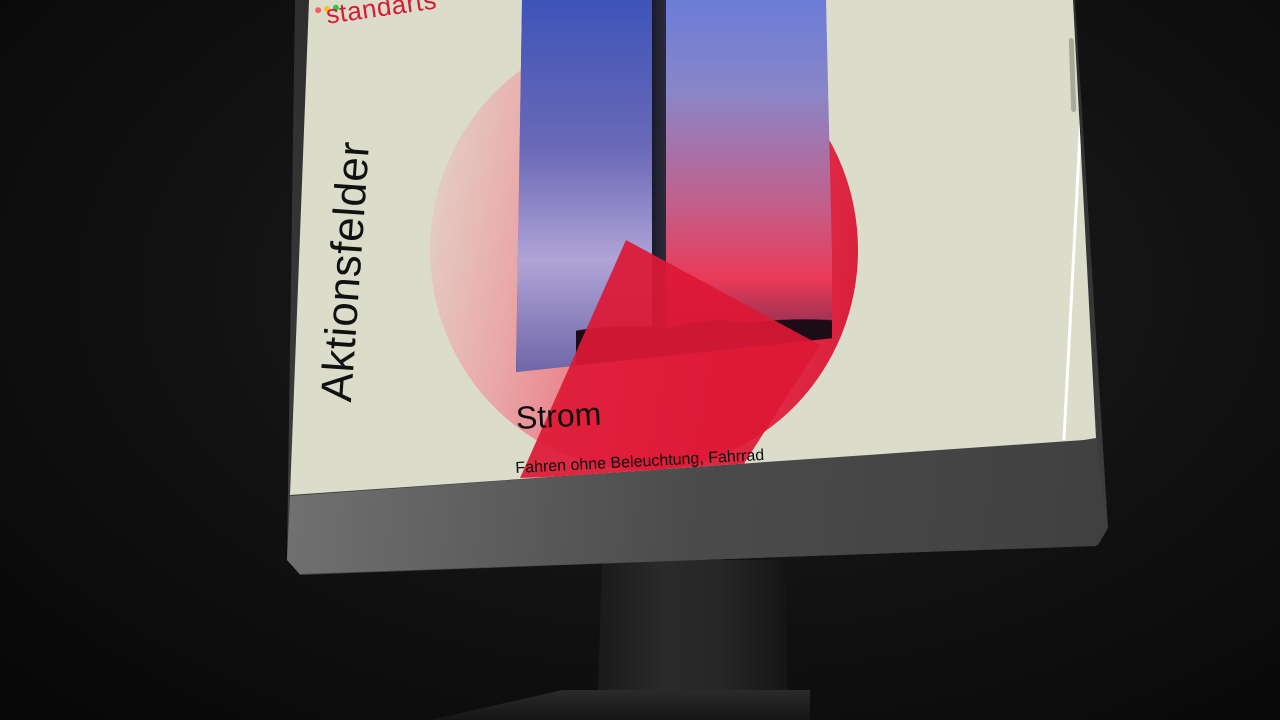  What do you see at coordinates (318, 10) in the screenshot?
I see `close-icon` at bounding box center [318, 10].